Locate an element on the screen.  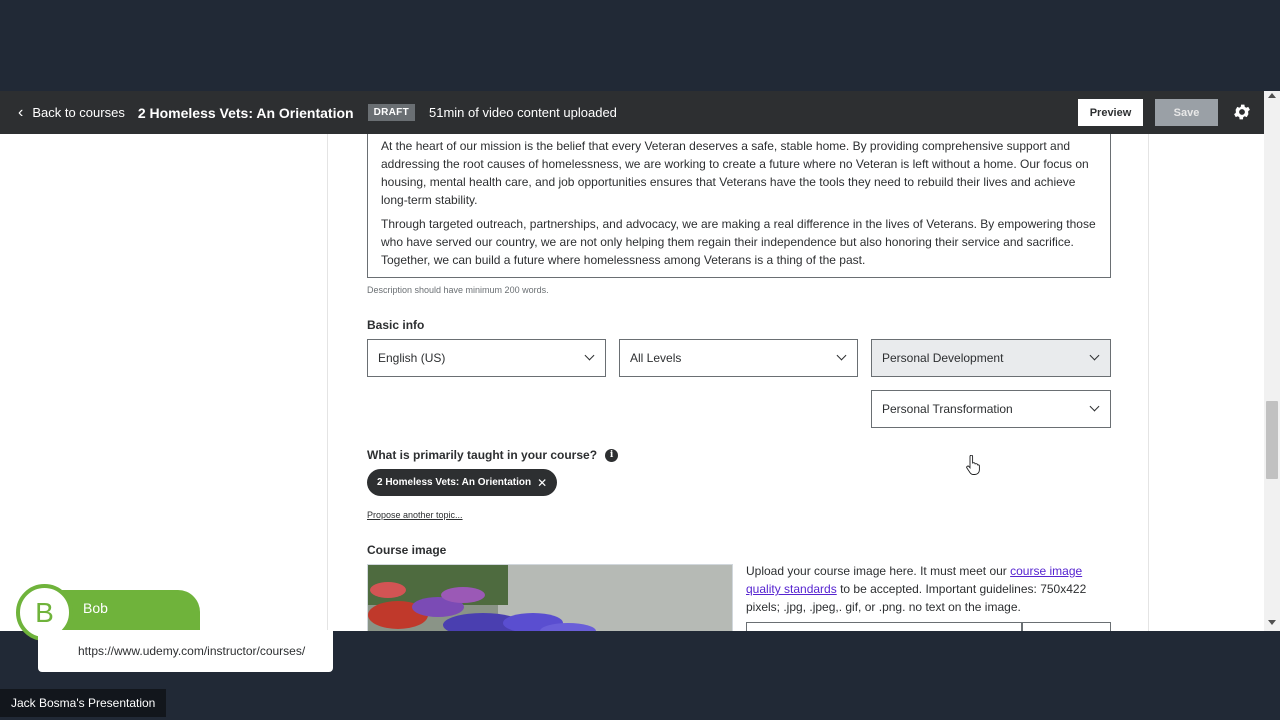
subcategory-select: Personal Transformation is located at coordinates (991, 409).